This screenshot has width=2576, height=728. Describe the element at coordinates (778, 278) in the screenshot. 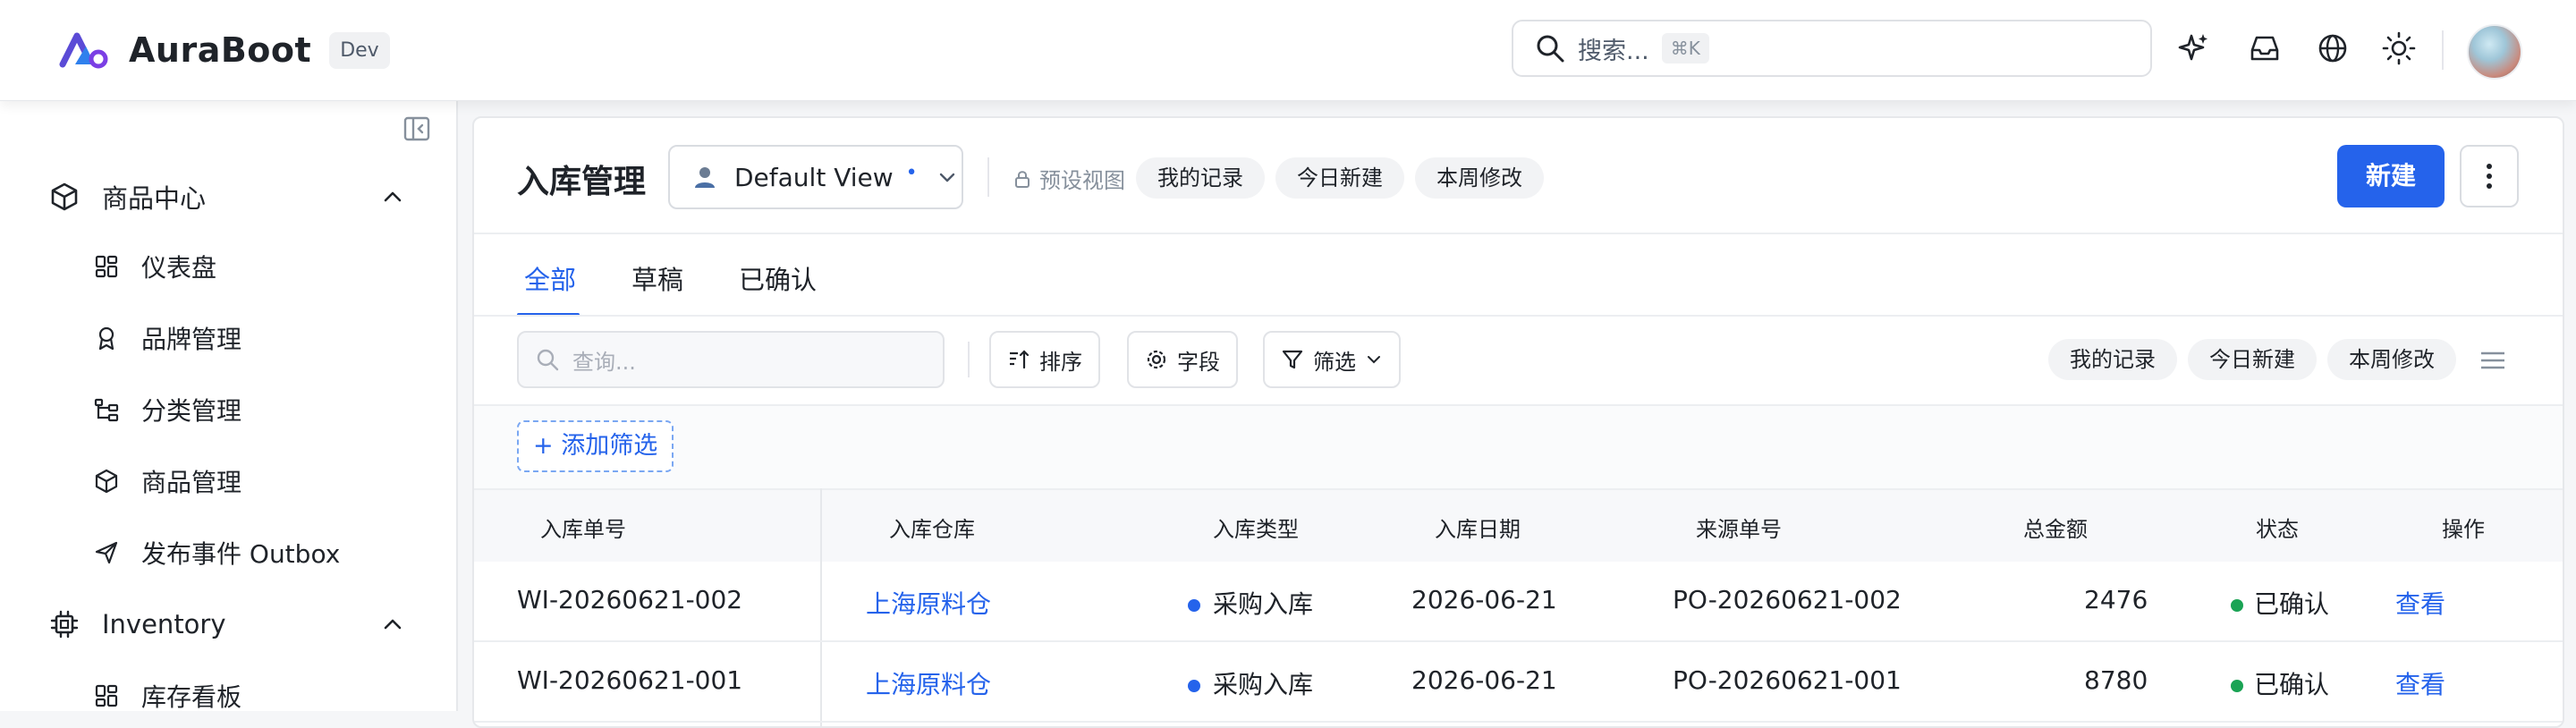

I see `tab-confirmed: 已确认` at that location.